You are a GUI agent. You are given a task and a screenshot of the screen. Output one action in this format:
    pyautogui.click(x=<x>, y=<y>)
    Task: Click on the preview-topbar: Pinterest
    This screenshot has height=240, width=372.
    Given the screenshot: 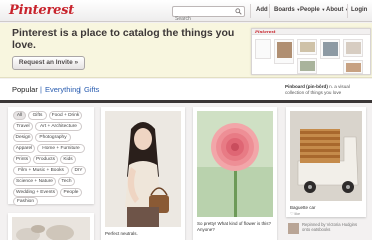 What is the action you would take?
    pyautogui.click(x=311, y=32)
    